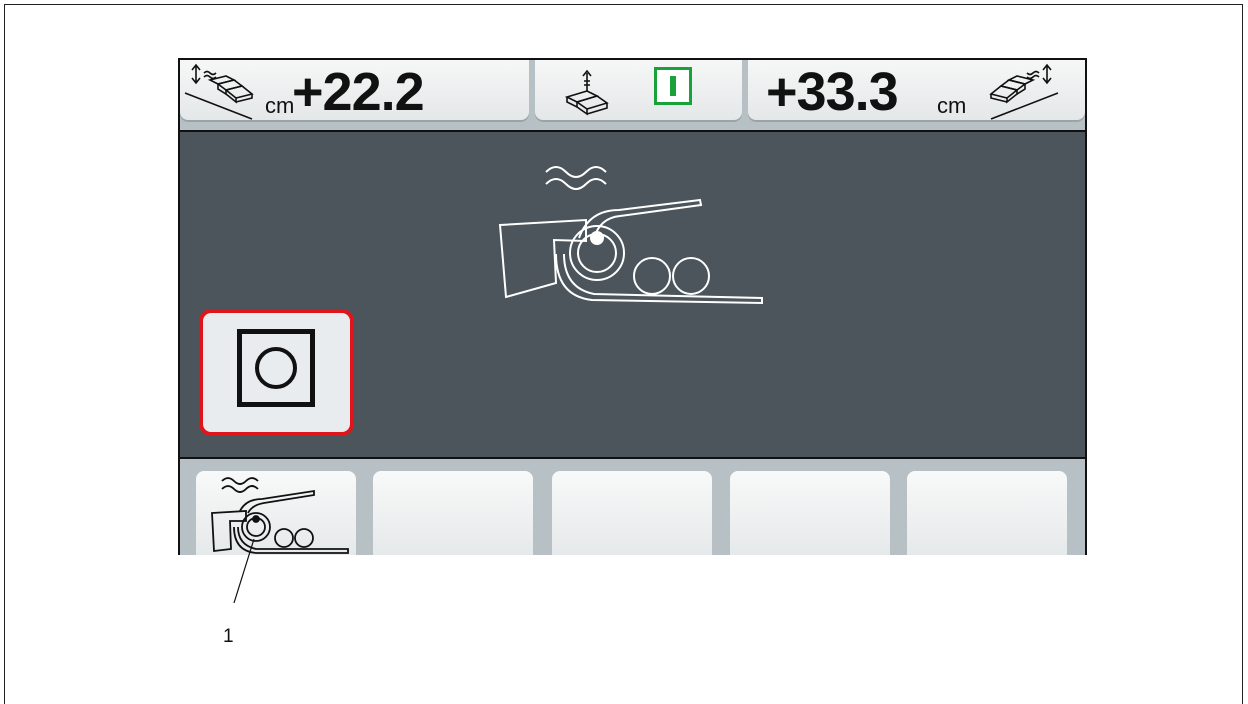  I want to click on status-indicator, so click(673, 86).